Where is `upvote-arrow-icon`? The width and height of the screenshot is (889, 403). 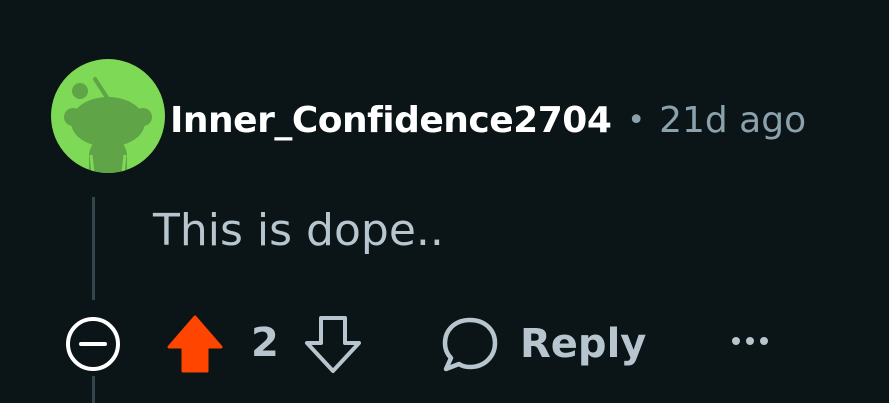 upvote-arrow-icon is located at coordinates (195, 344).